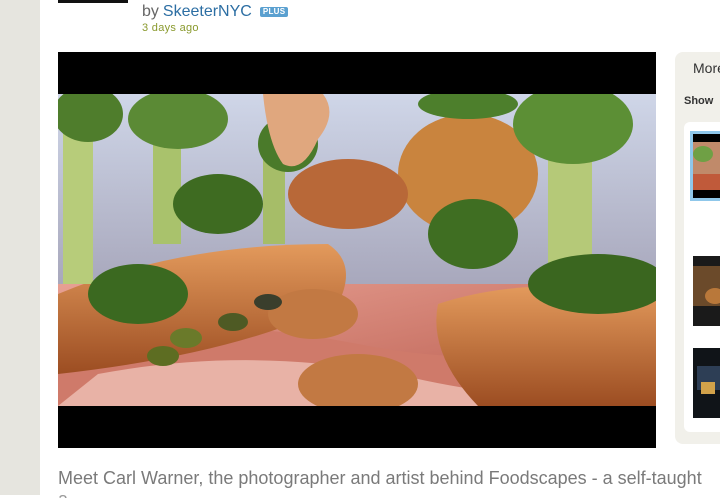  I want to click on left-gutter, so click(20, 247).